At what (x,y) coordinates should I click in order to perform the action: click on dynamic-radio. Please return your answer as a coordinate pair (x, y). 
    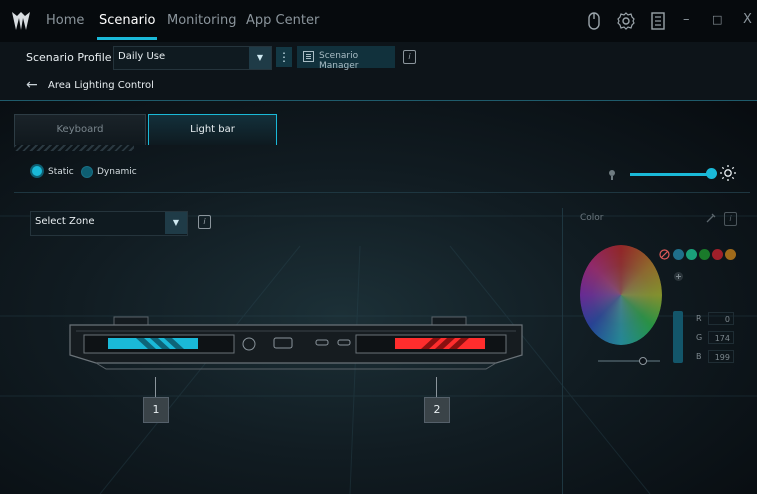
    Looking at the image, I should click on (87, 172).